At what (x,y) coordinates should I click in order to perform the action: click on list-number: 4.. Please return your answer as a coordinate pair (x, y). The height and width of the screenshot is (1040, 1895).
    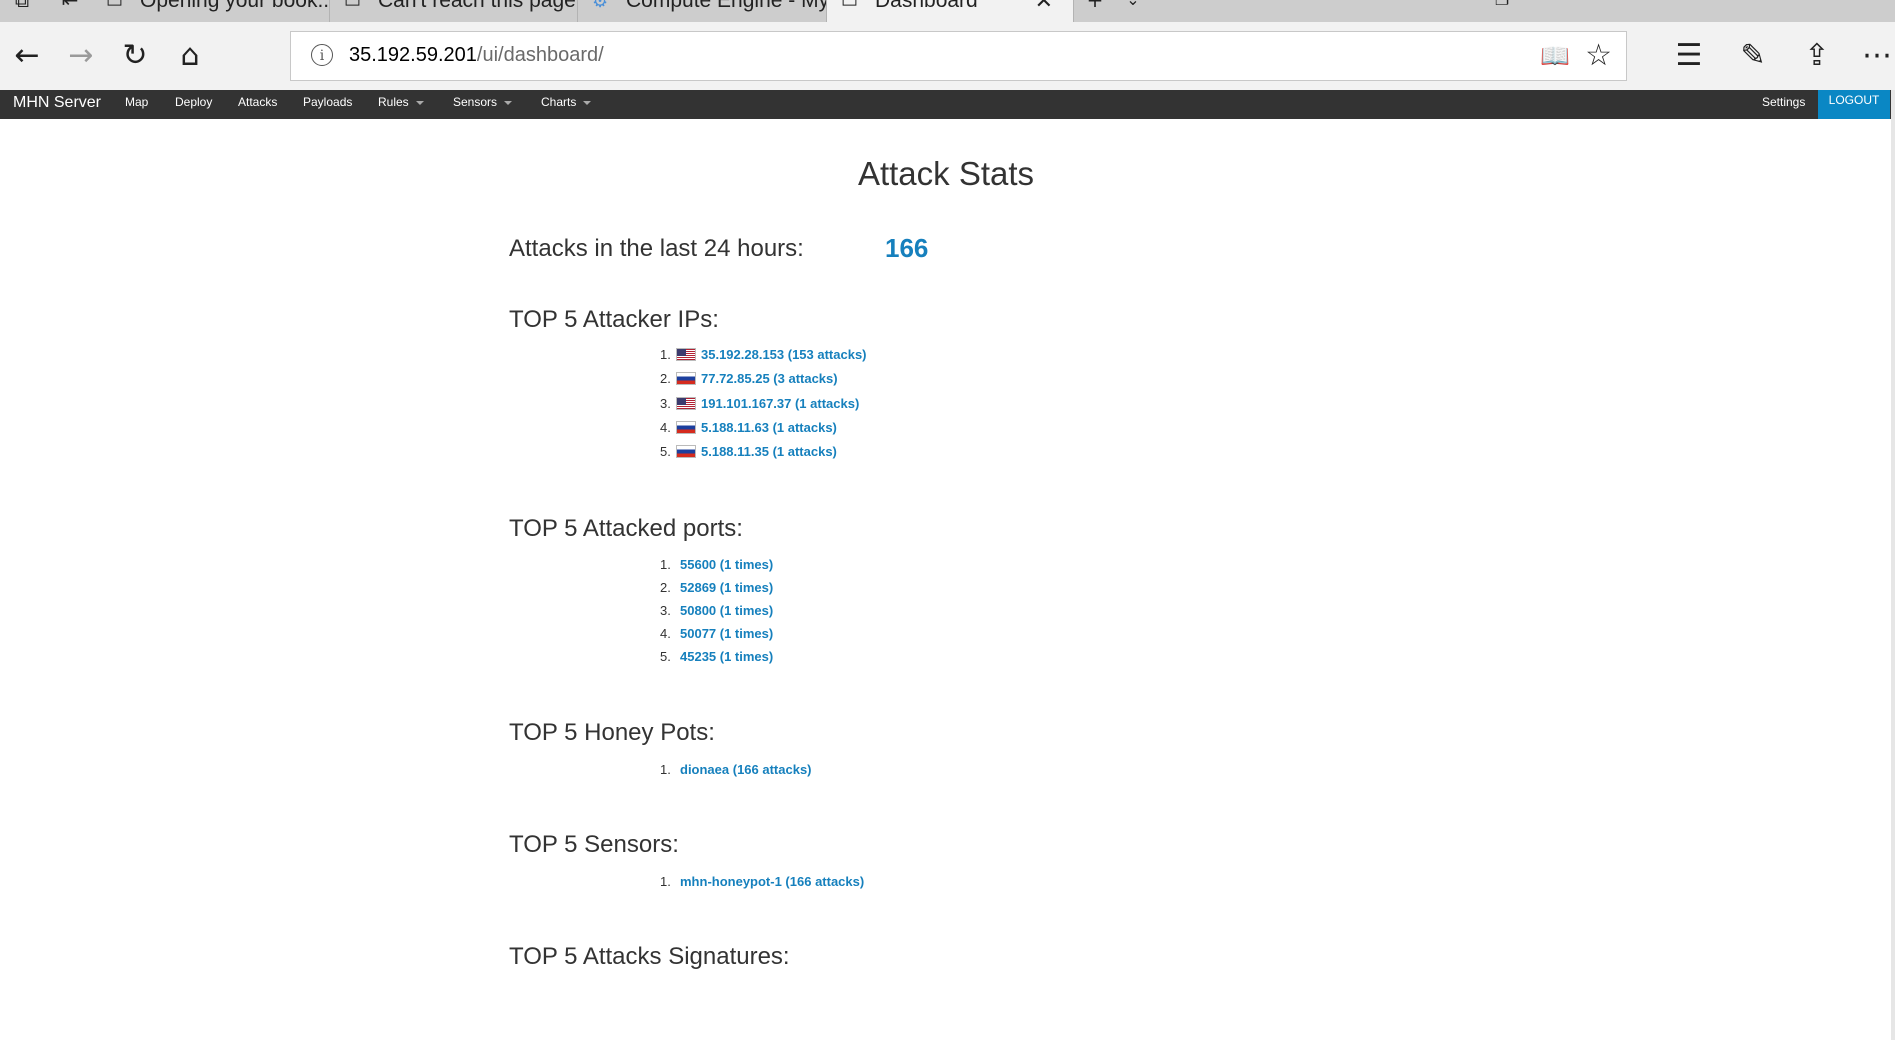
    Looking at the image, I should click on (665, 427).